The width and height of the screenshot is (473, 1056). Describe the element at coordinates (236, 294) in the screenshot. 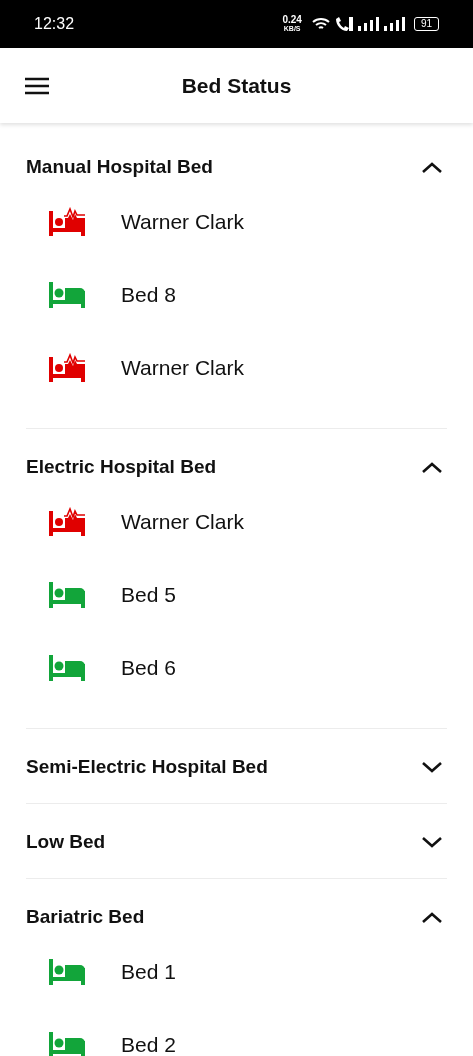

I see `bed-item: Bed 8` at that location.